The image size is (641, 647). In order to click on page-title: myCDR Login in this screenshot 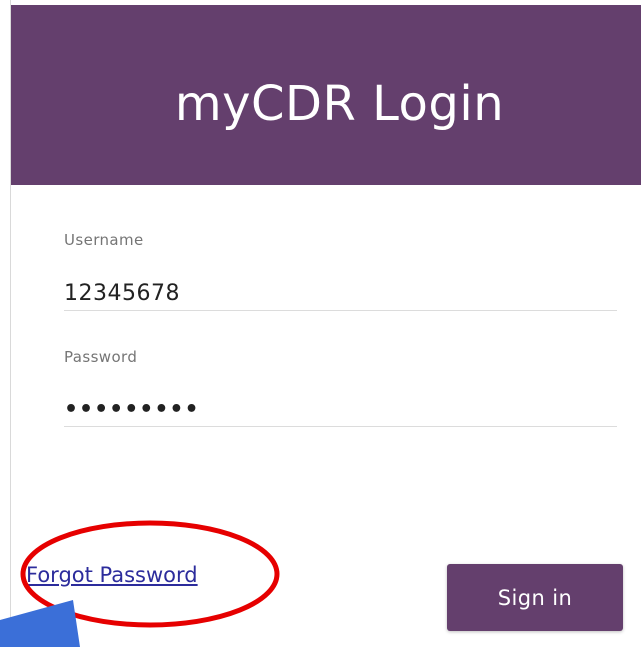, I will do `click(339, 104)`.